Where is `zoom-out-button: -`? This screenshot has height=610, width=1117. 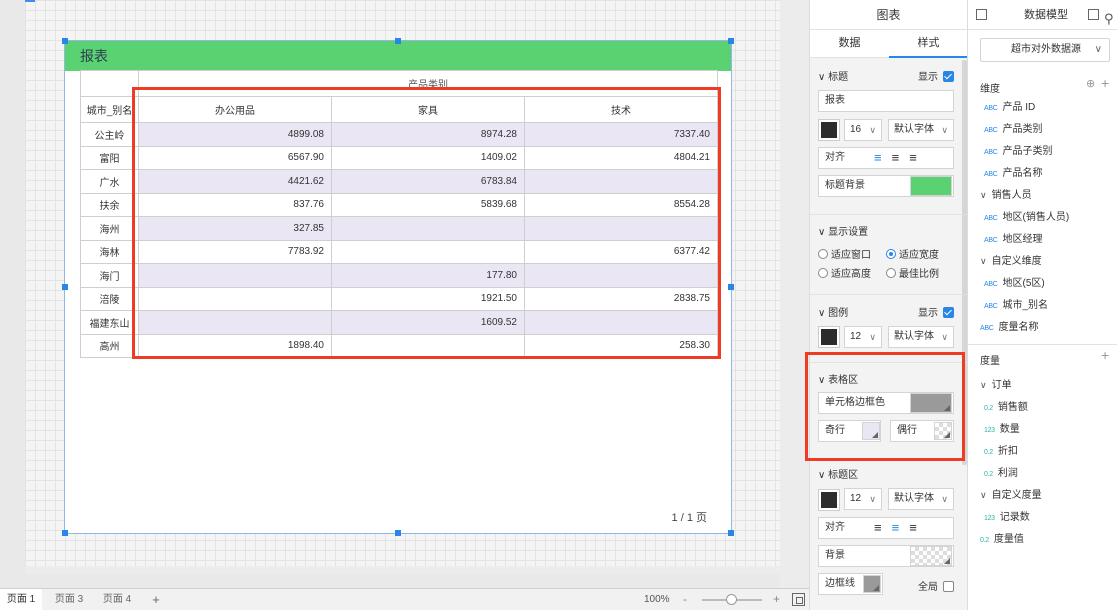 zoom-out-button: - is located at coordinates (685, 599).